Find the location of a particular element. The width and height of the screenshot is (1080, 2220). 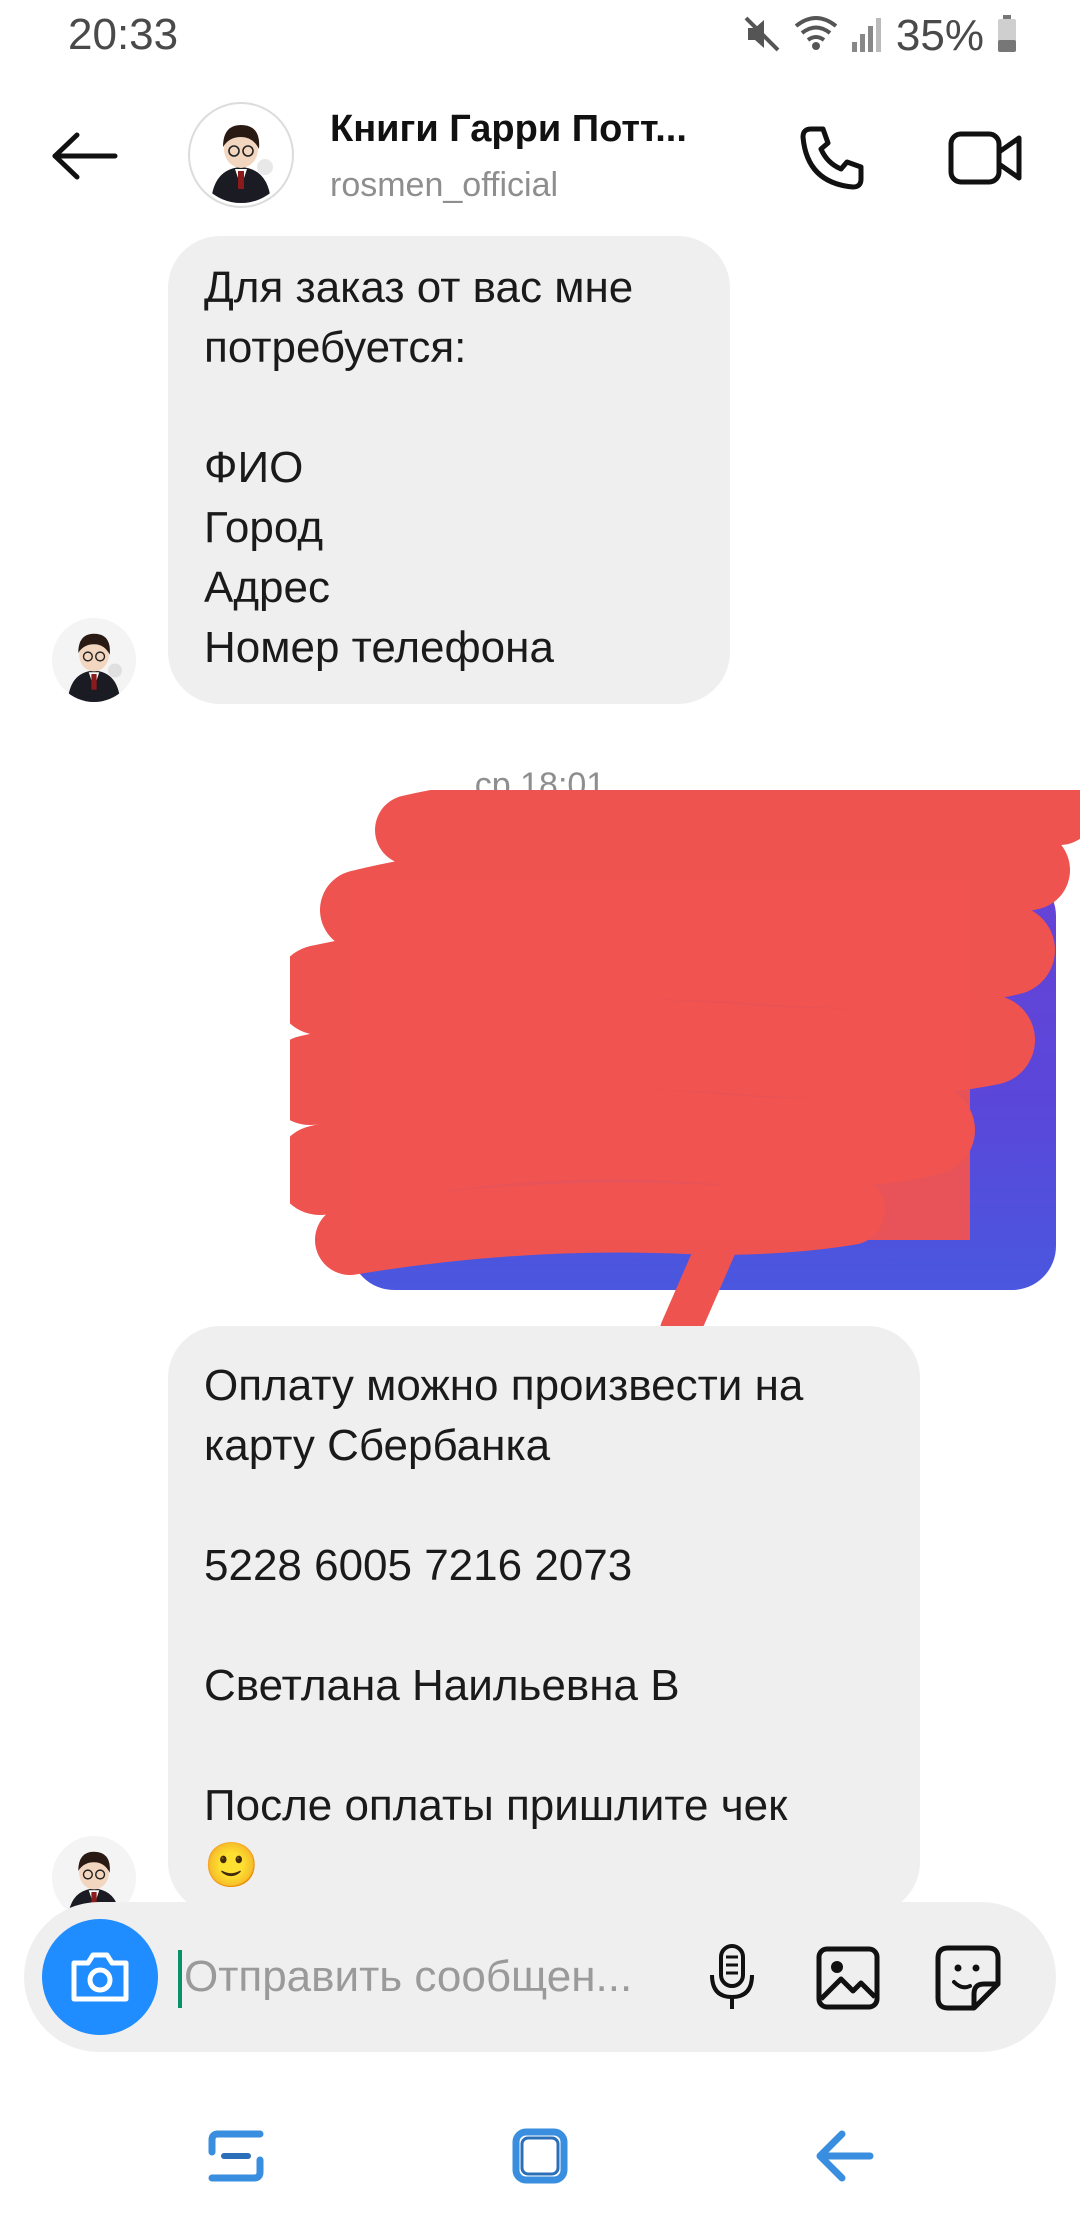

home-button is located at coordinates (540, 2156).